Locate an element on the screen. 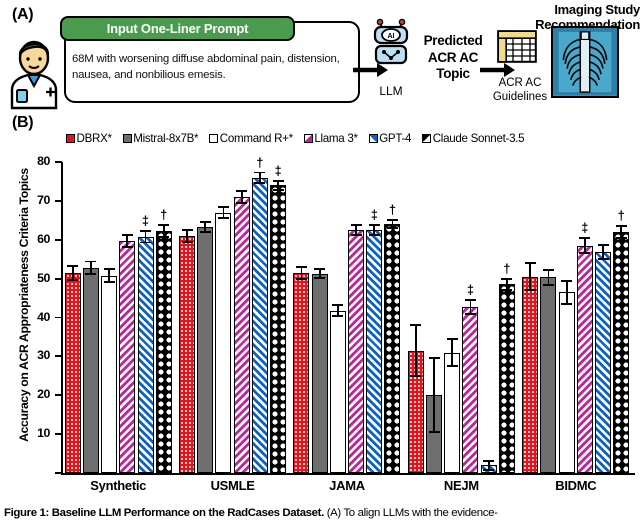 This screenshot has height=526, width=640. panel-b-label: (B) is located at coordinates (23, 122).